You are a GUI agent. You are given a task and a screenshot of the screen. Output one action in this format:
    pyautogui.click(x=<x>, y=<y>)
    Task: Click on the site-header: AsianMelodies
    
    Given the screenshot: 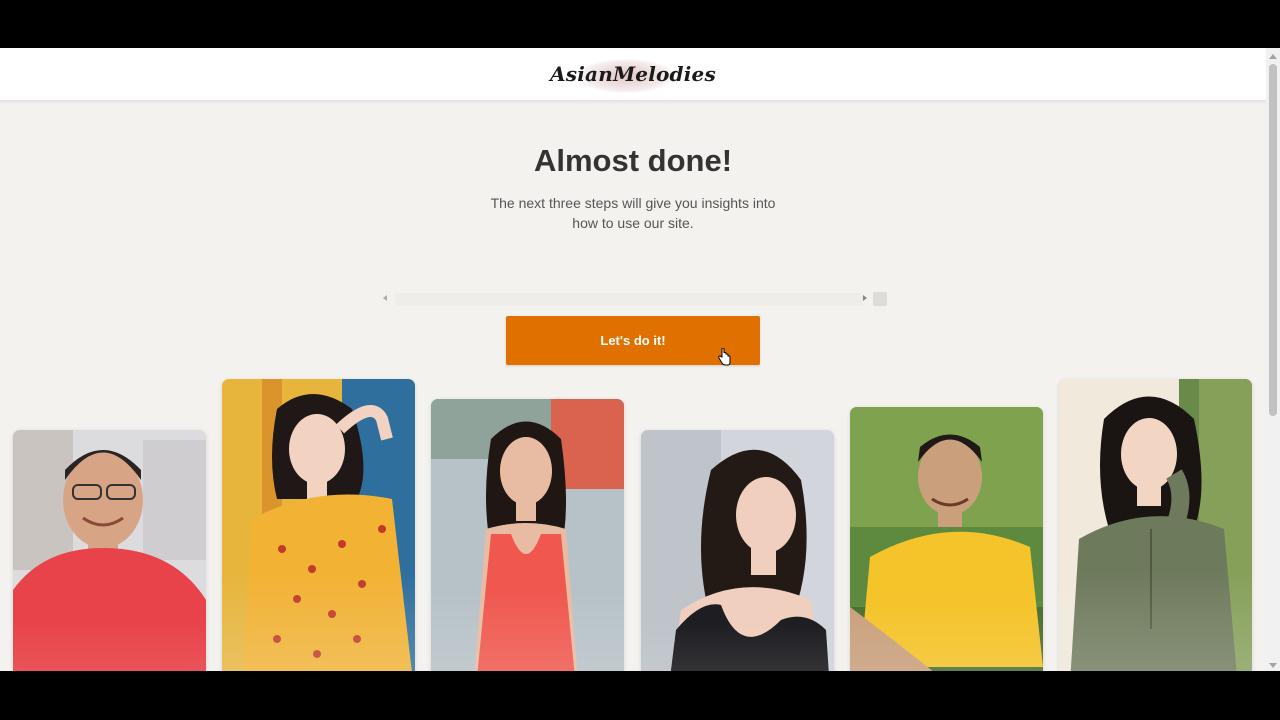 What is the action you would take?
    pyautogui.click(x=633, y=74)
    